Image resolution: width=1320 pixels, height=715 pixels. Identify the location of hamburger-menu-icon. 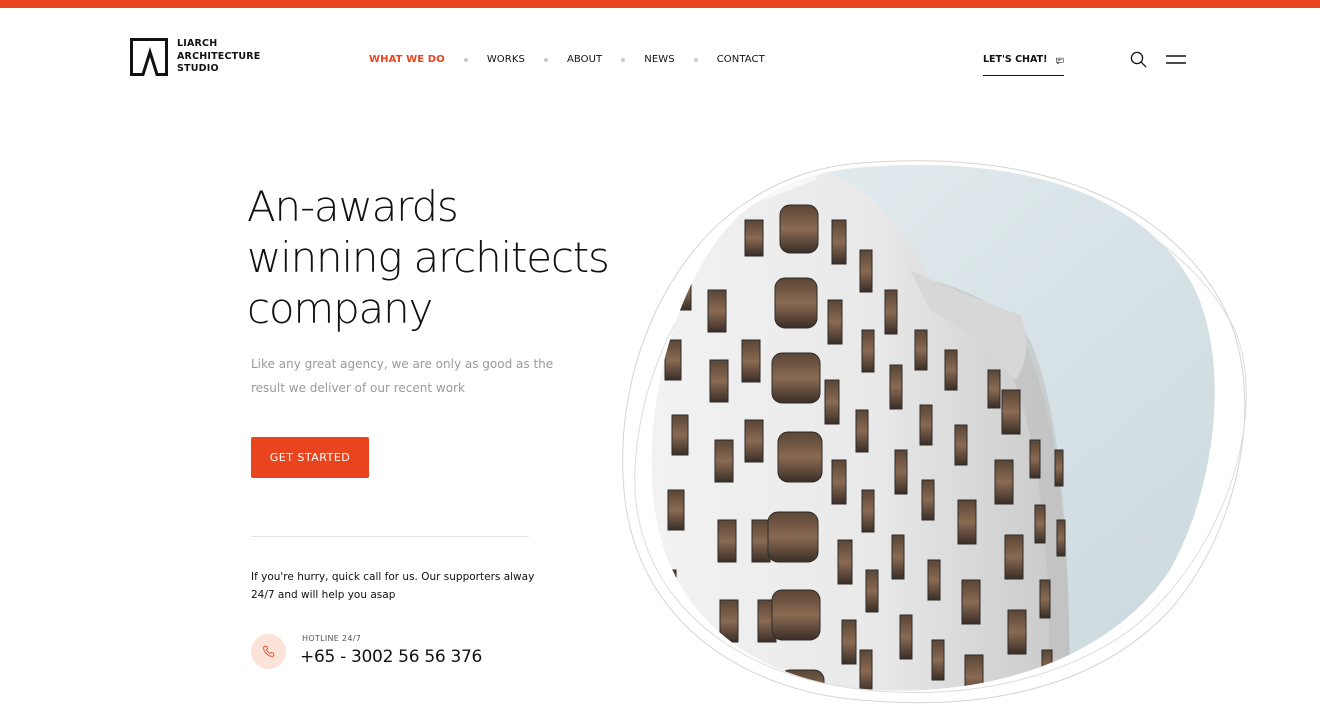
(1176, 60).